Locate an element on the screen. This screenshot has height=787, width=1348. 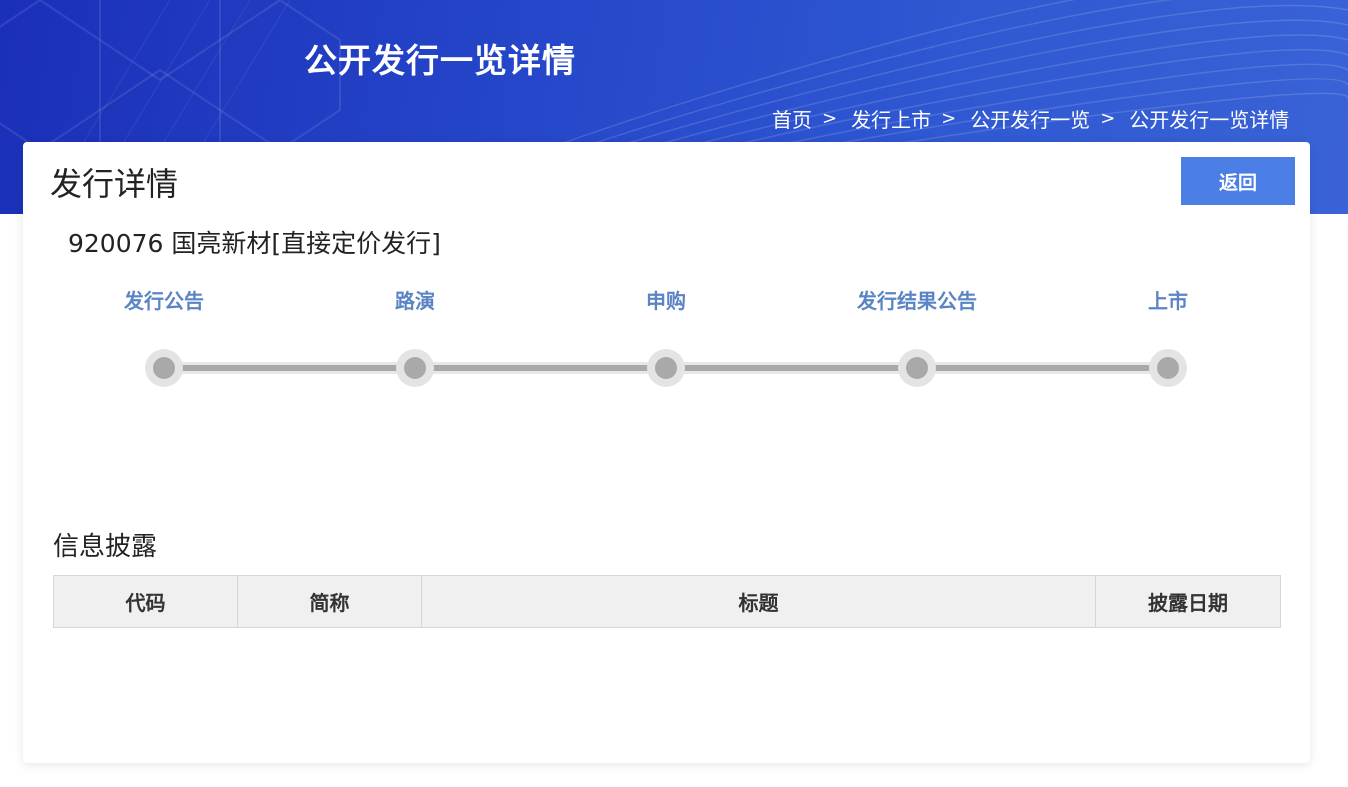
back-button: 返回 is located at coordinates (1238, 181).